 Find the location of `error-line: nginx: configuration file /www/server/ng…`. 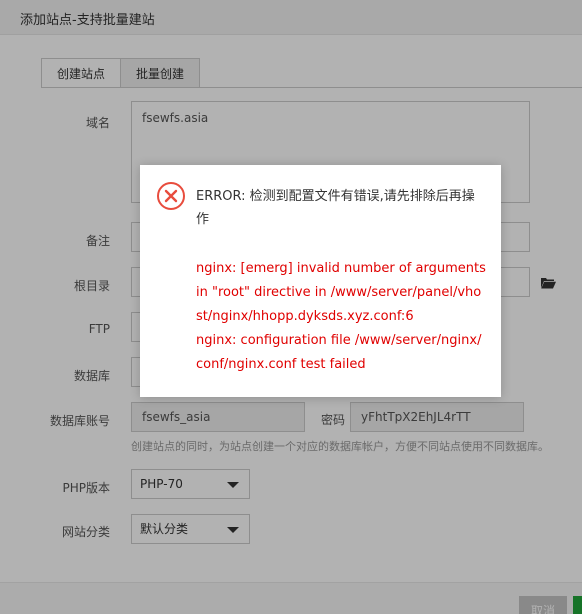

error-line: nginx: configuration file /www/server/ng… is located at coordinates (339, 352).